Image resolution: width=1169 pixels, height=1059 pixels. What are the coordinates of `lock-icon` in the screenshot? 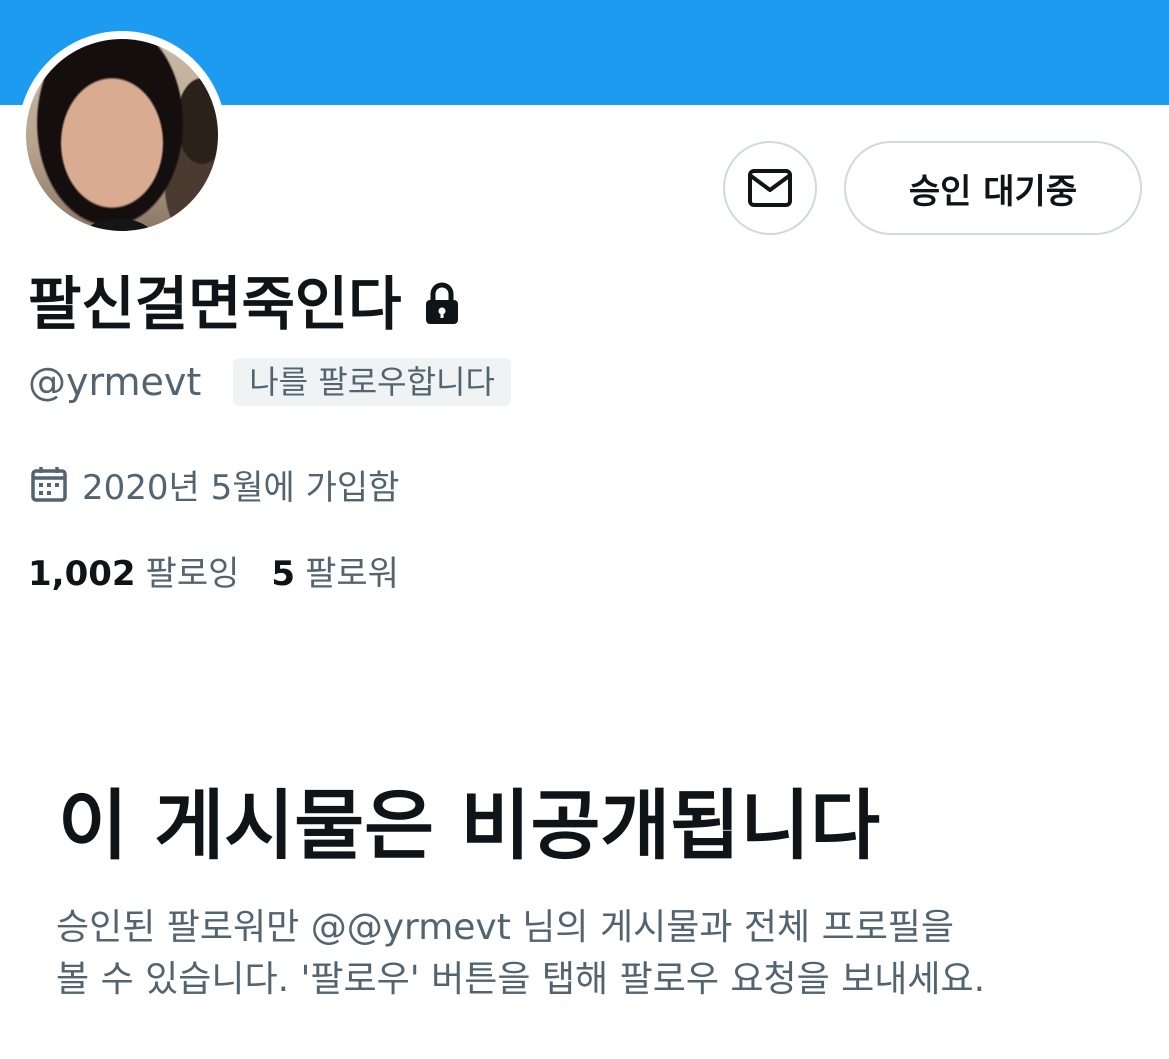 It's located at (442, 304).